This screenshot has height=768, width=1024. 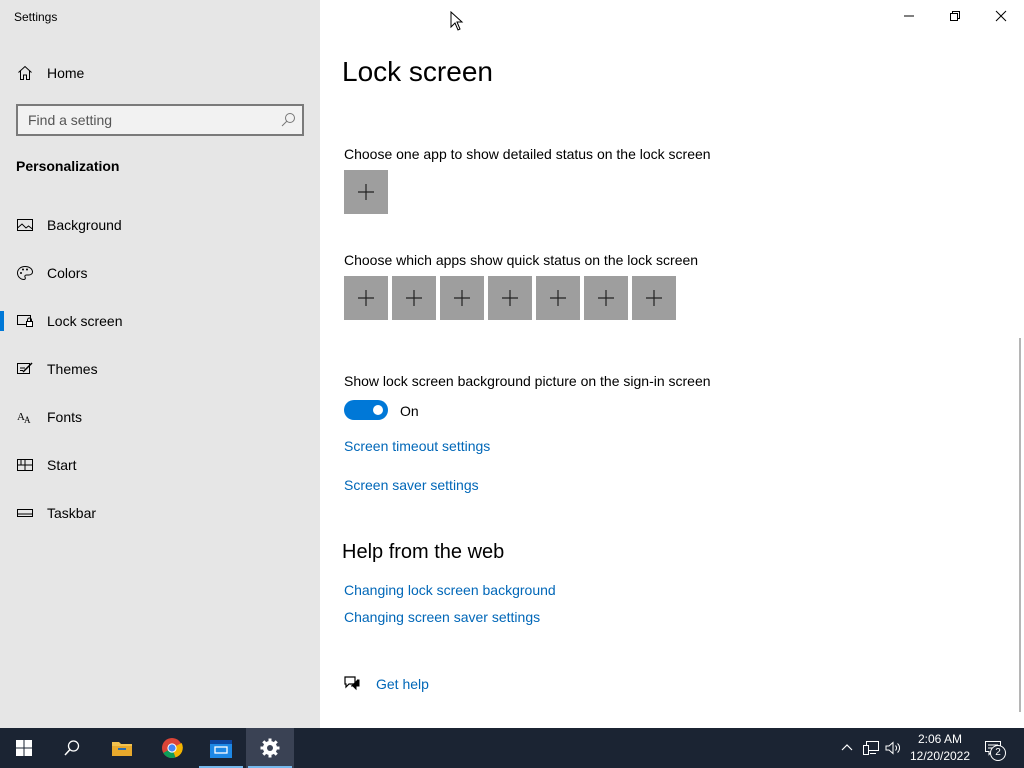 I want to click on settings-icon, so click(x=270, y=748).